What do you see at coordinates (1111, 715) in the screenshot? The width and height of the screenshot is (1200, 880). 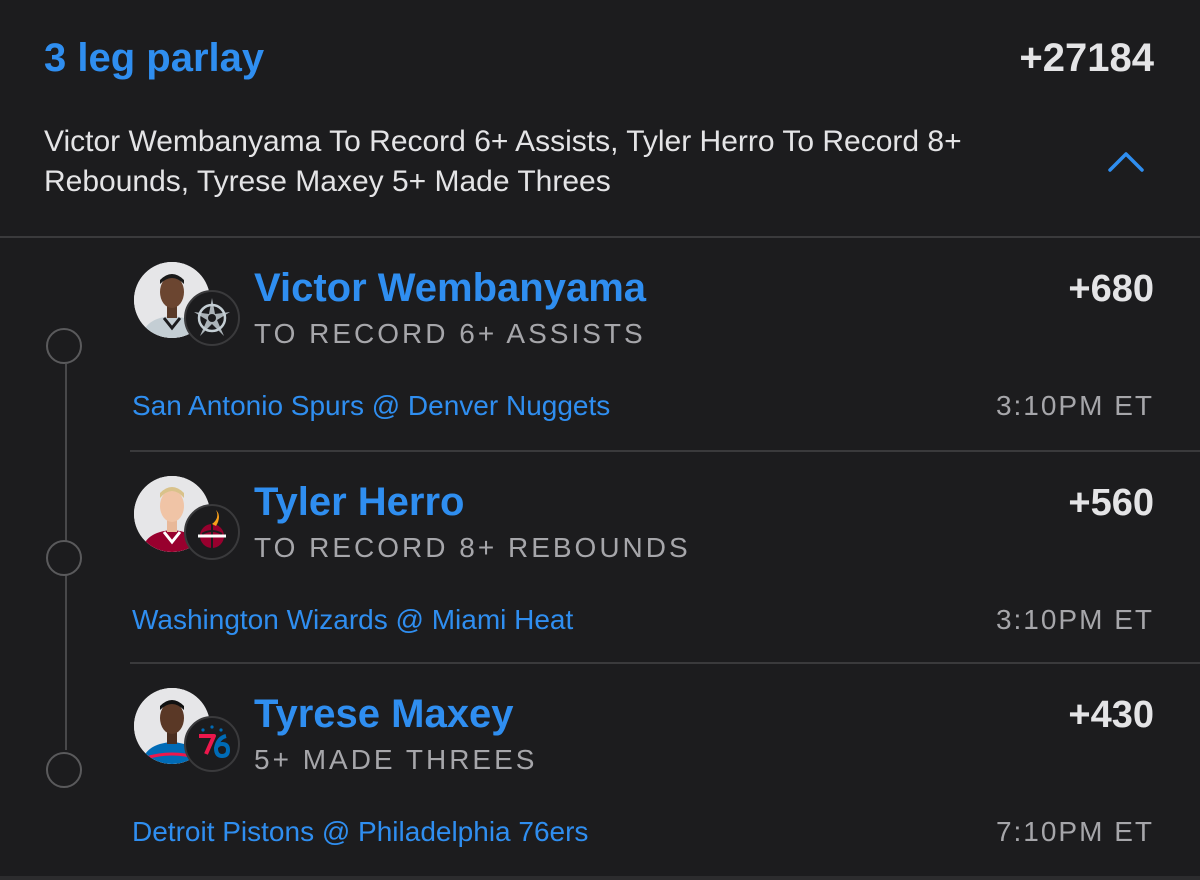 I see `leg-odds: +430` at bounding box center [1111, 715].